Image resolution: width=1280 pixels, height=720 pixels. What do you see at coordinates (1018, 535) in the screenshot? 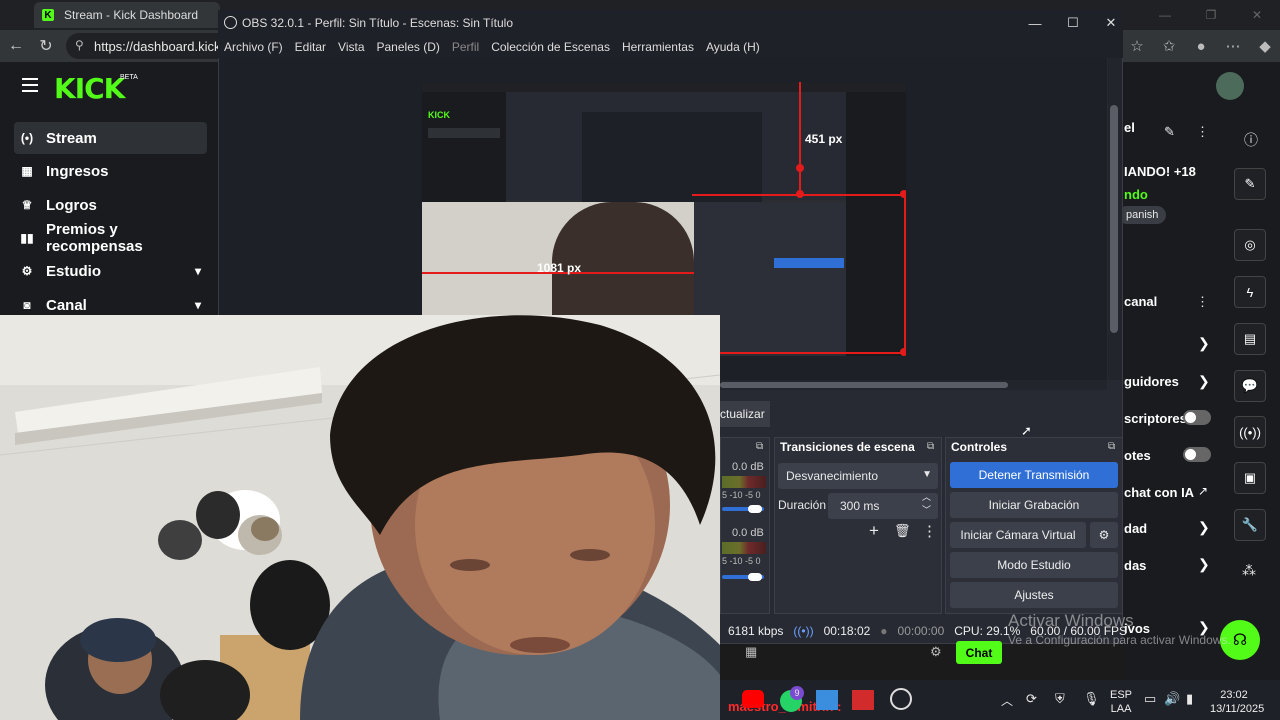
I see `start-virtual-camera-button: Iniciar Cámara Virtual` at bounding box center [1018, 535].